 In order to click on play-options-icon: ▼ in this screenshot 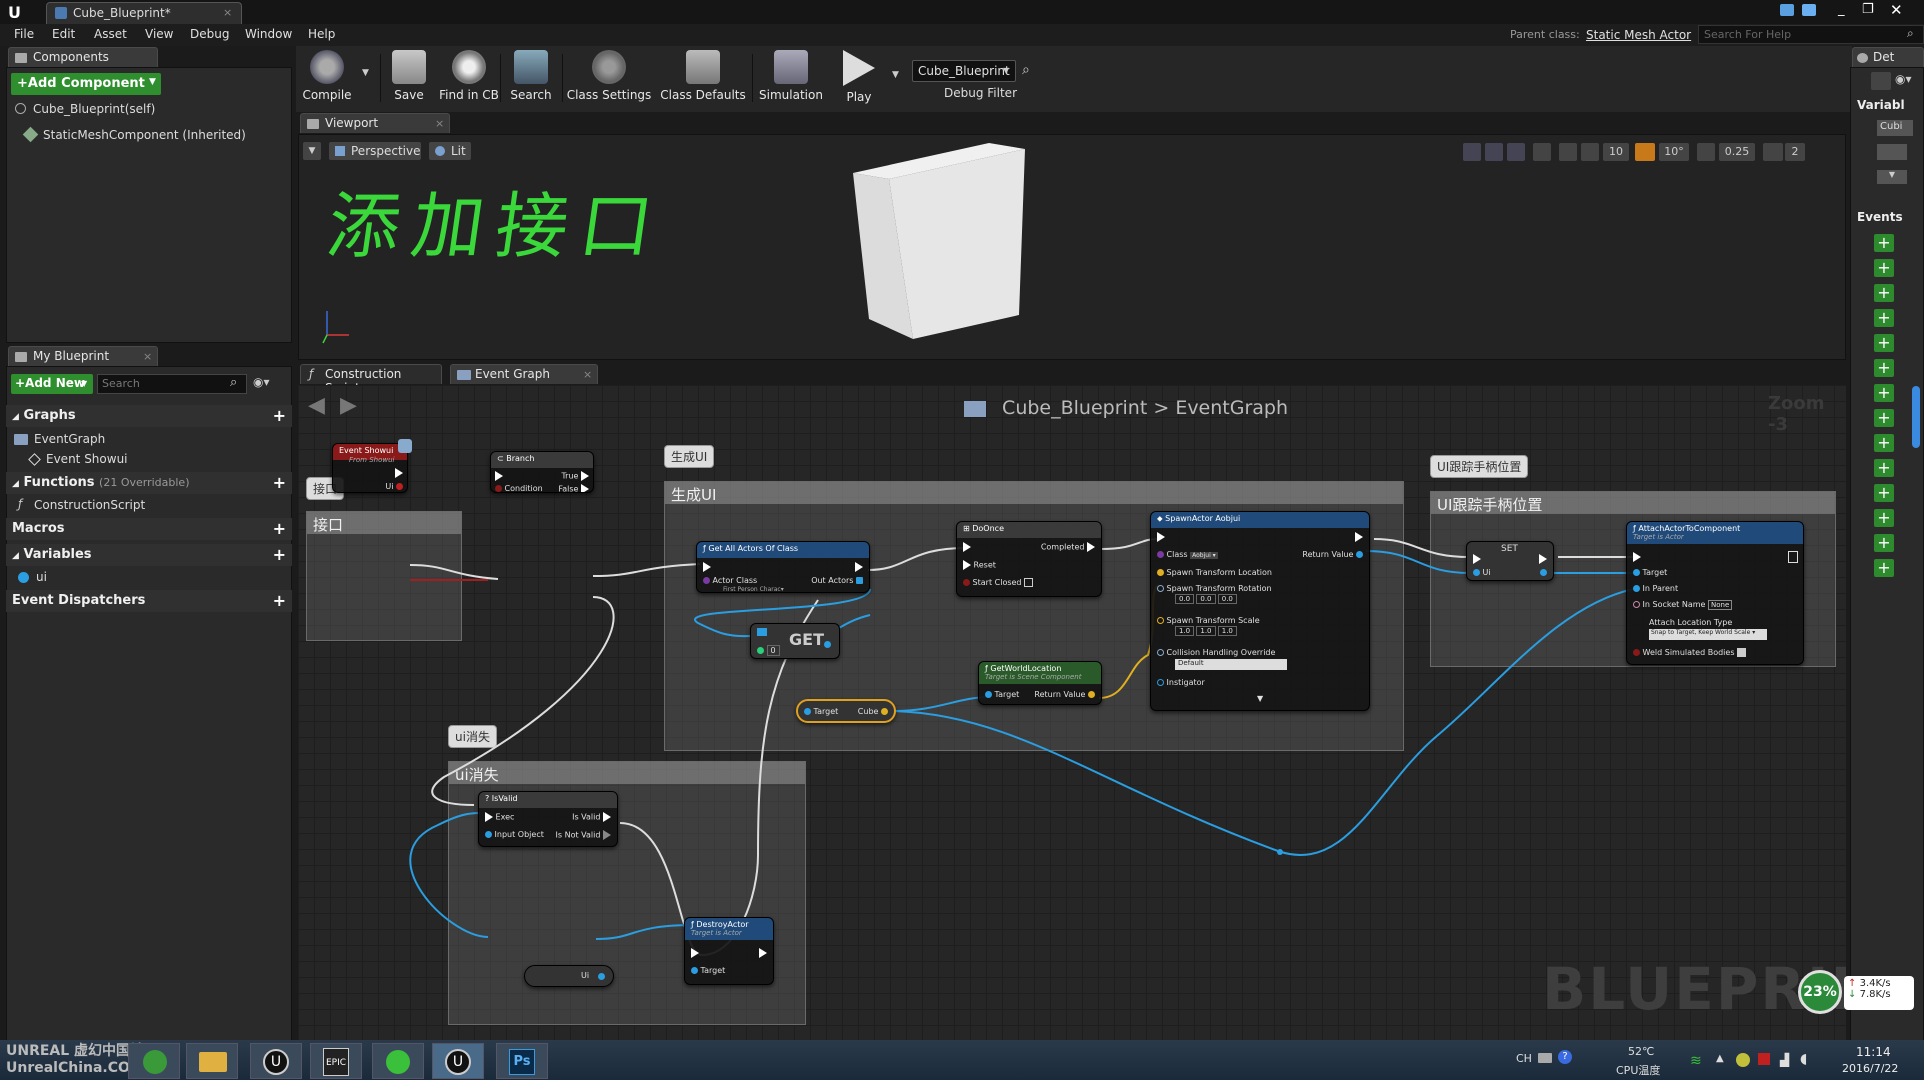, I will do `click(895, 75)`.